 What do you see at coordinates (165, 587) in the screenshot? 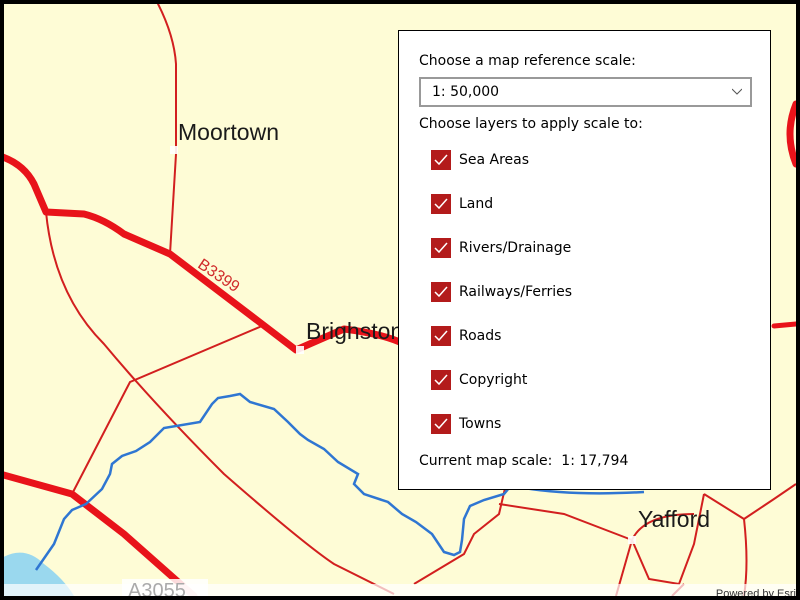
I see `road-label-a3055: A3055` at bounding box center [165, 587].